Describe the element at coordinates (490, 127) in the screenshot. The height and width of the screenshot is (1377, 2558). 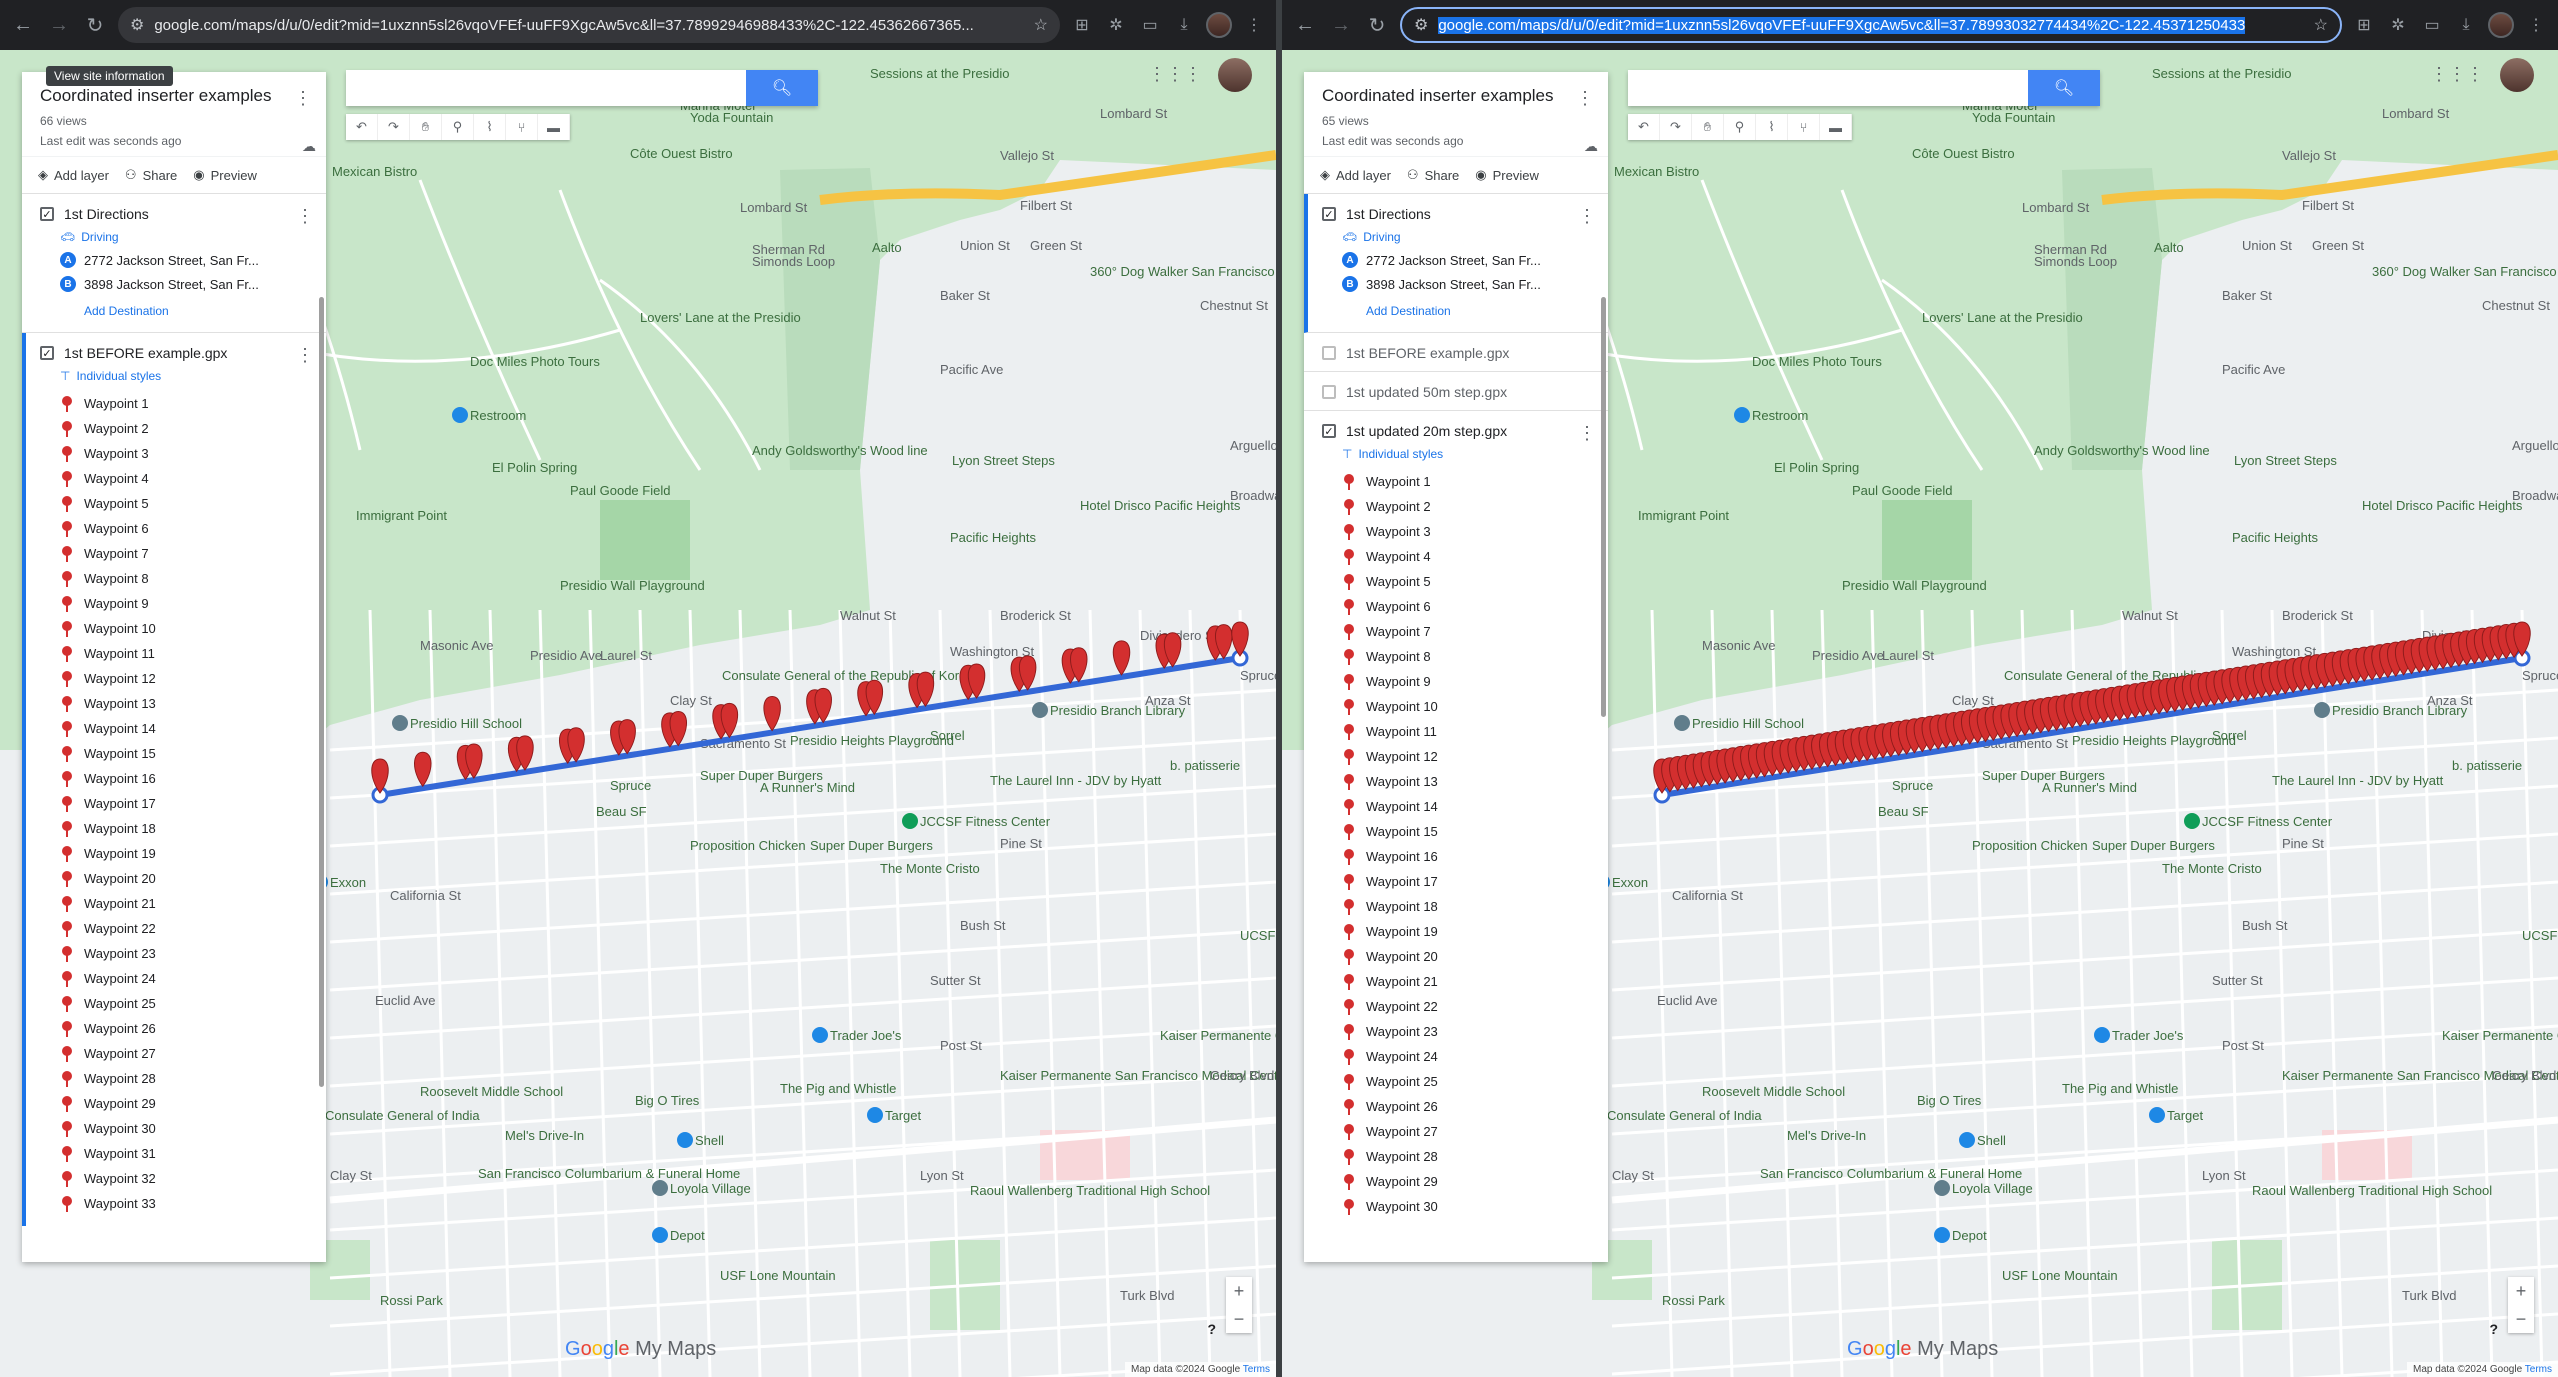
I see `draw-line-icon: ⌇` at that location.